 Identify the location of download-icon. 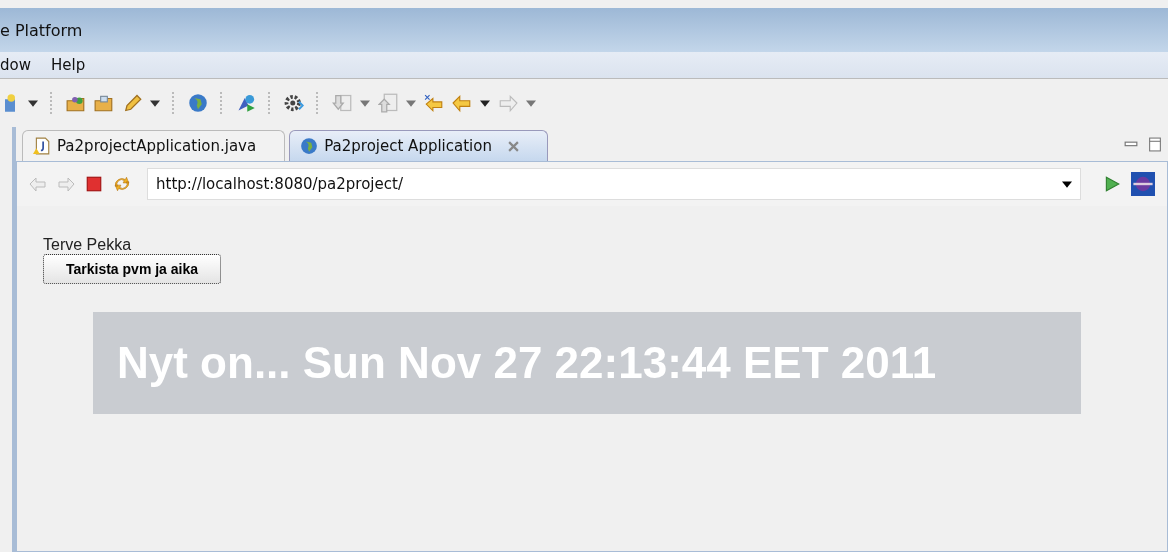
(342, 103).